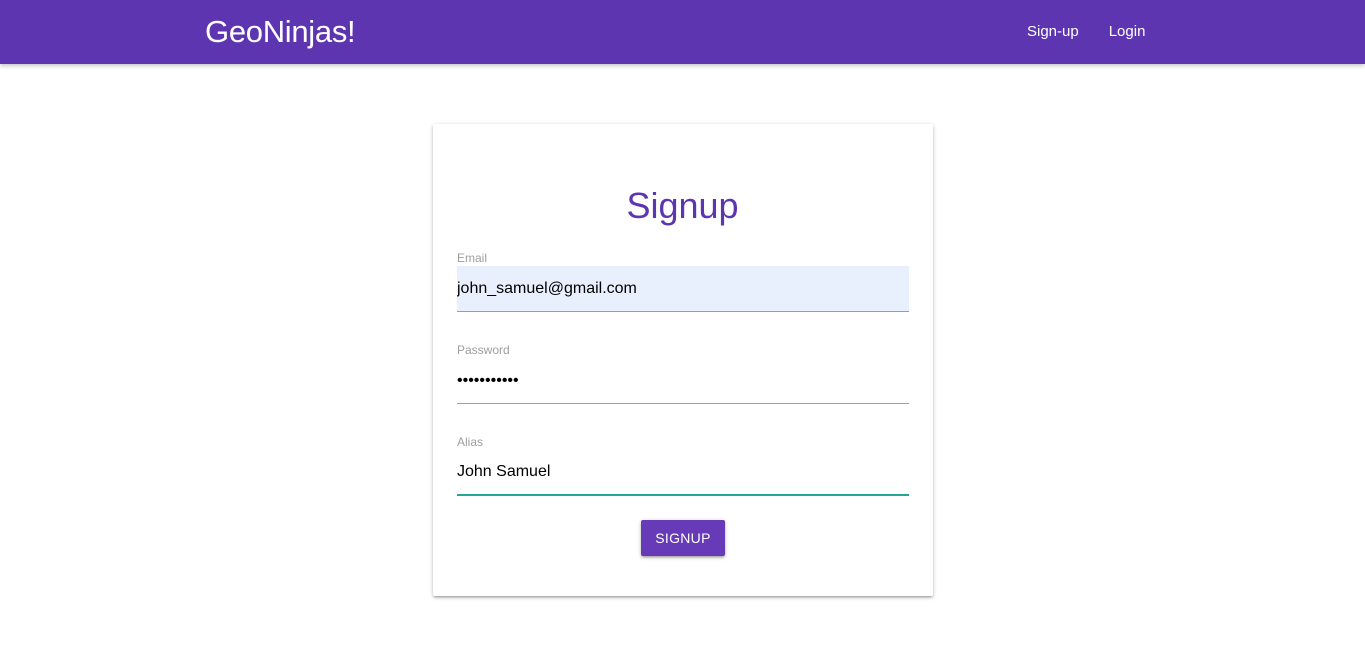  What do you see at coordinates (472, 258) in the screenshot?
I see `email-label: Email` at bounding box center [472, 258].